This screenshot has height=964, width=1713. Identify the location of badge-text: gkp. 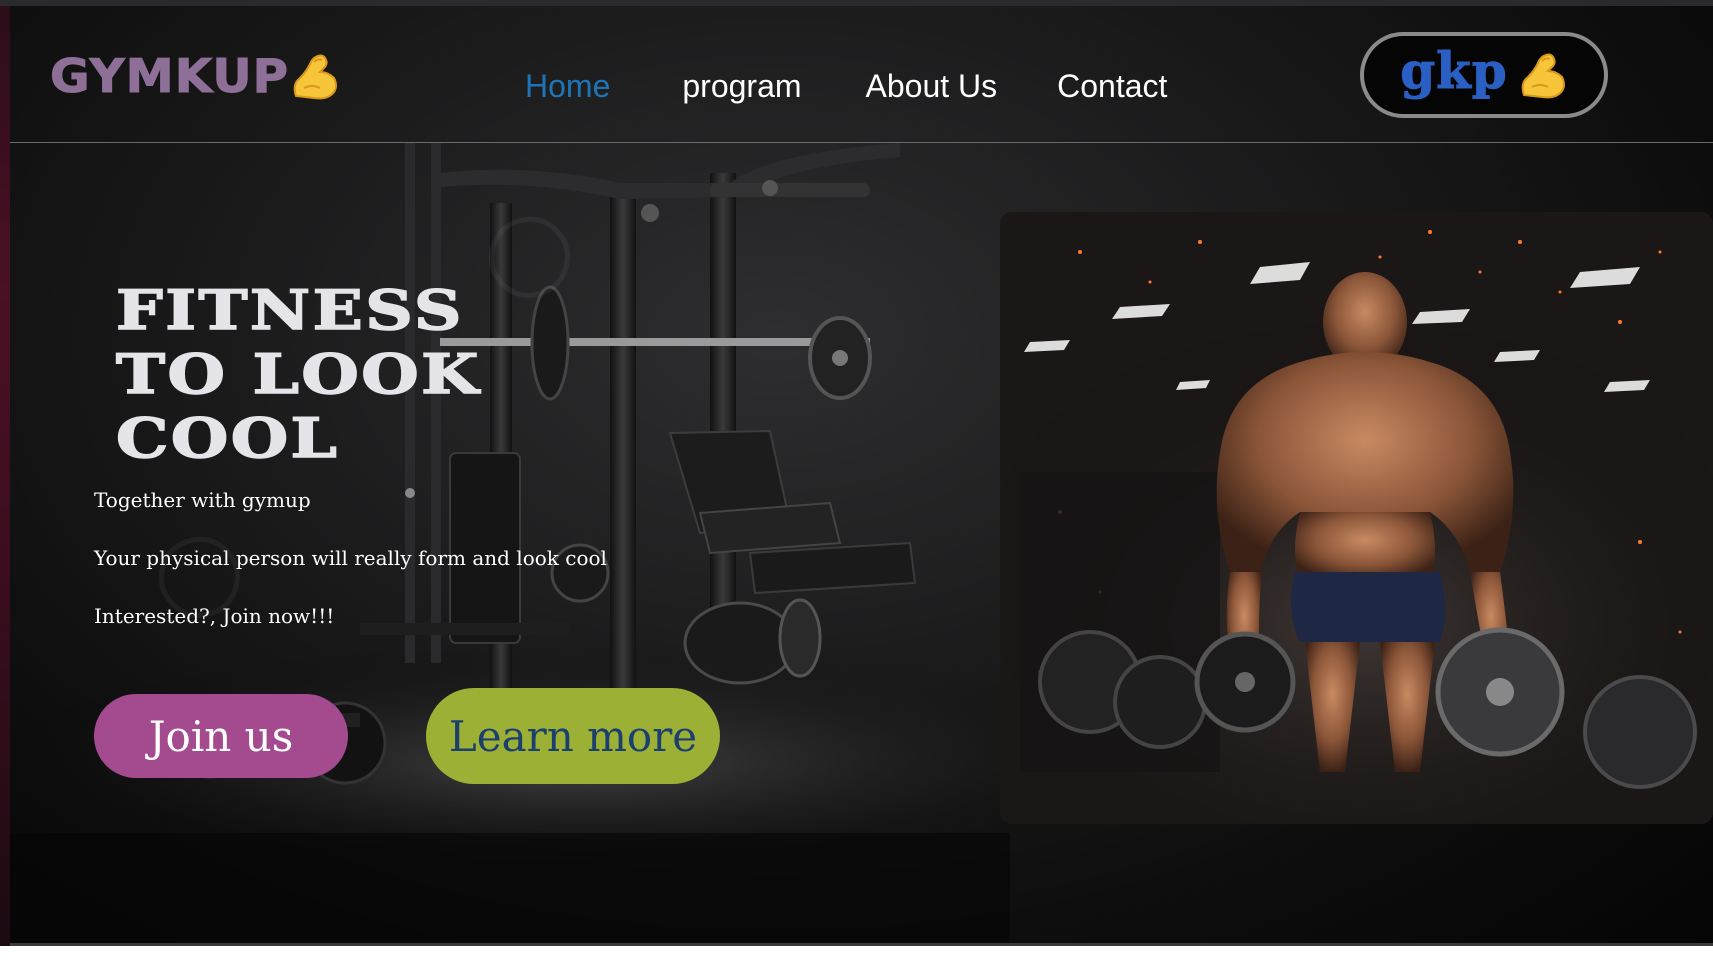
(1454, 70).